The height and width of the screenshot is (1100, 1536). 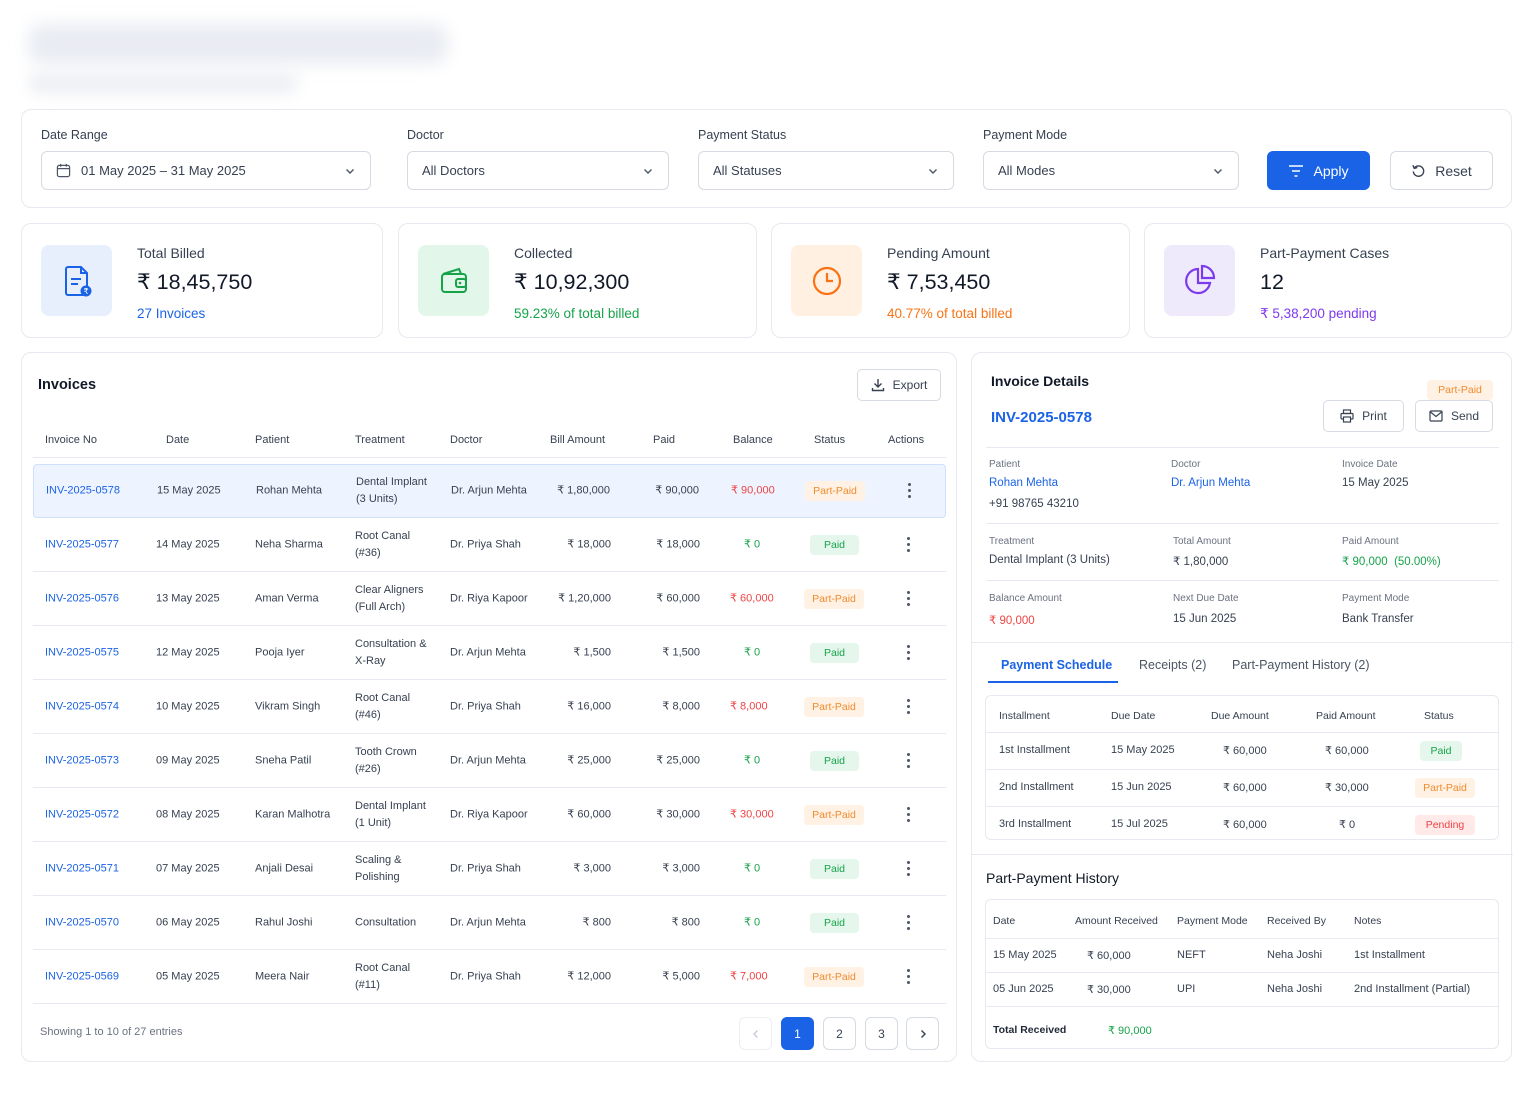 I want to click on treatment-cell: Root Canal (#46), so click(x=382, y=707).